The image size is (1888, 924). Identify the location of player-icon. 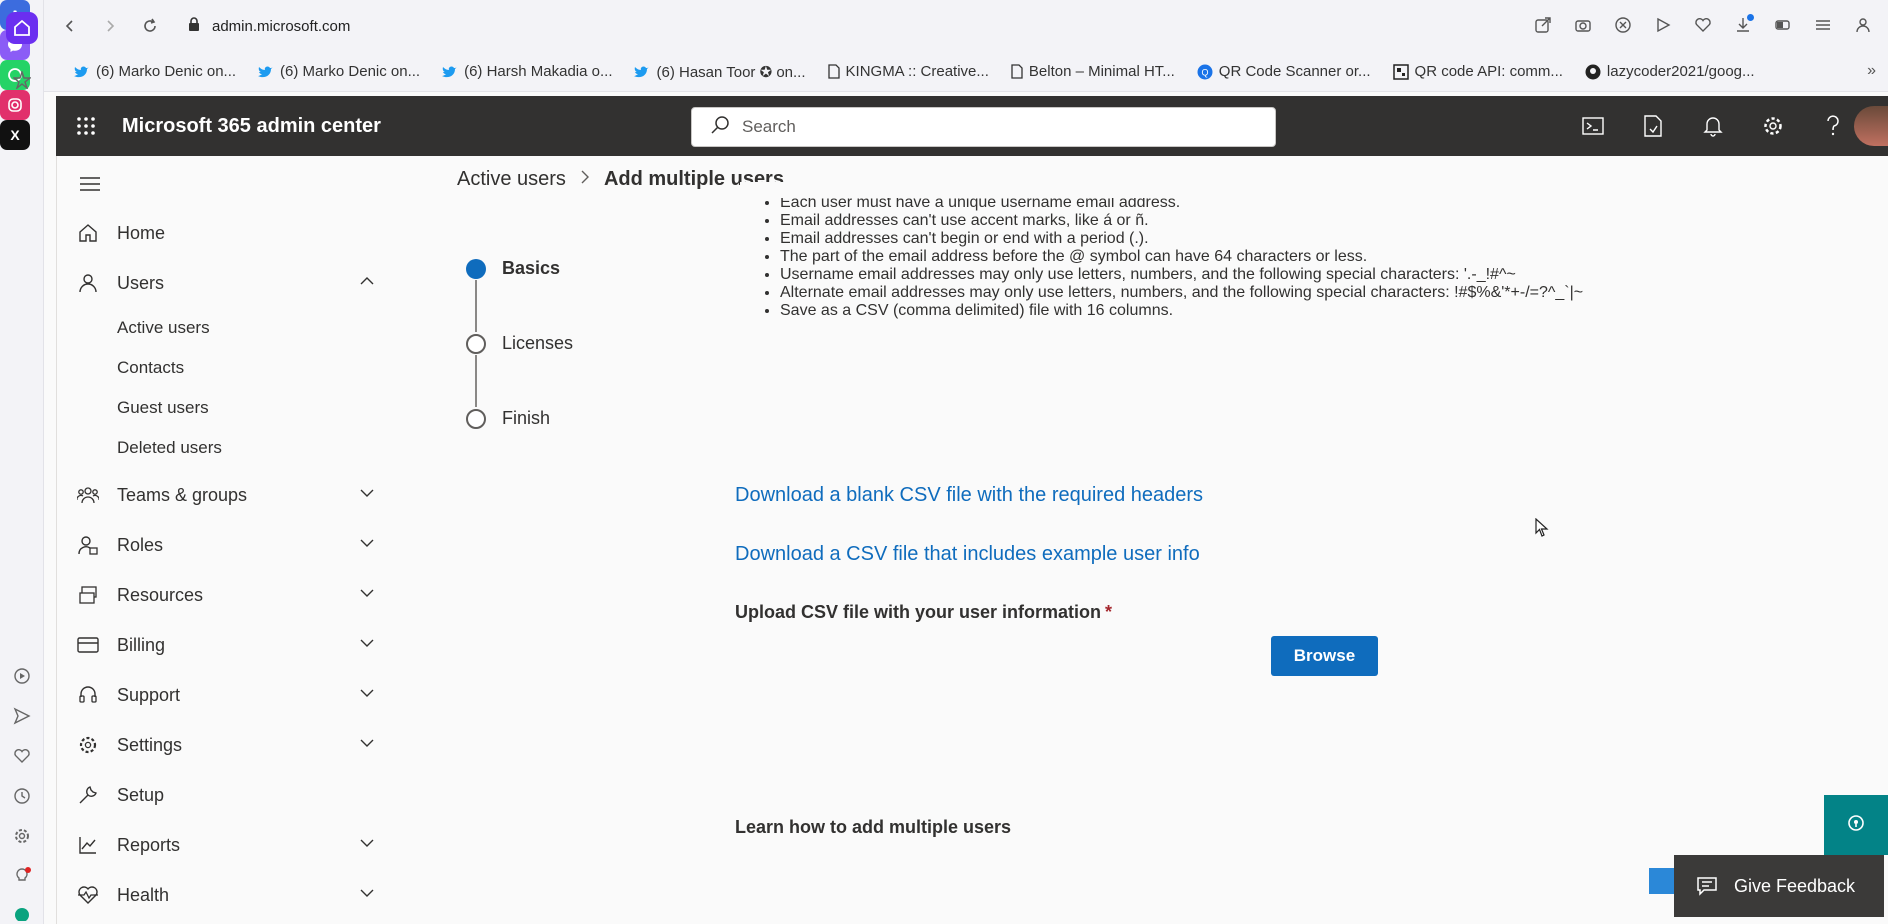
(22, 676).